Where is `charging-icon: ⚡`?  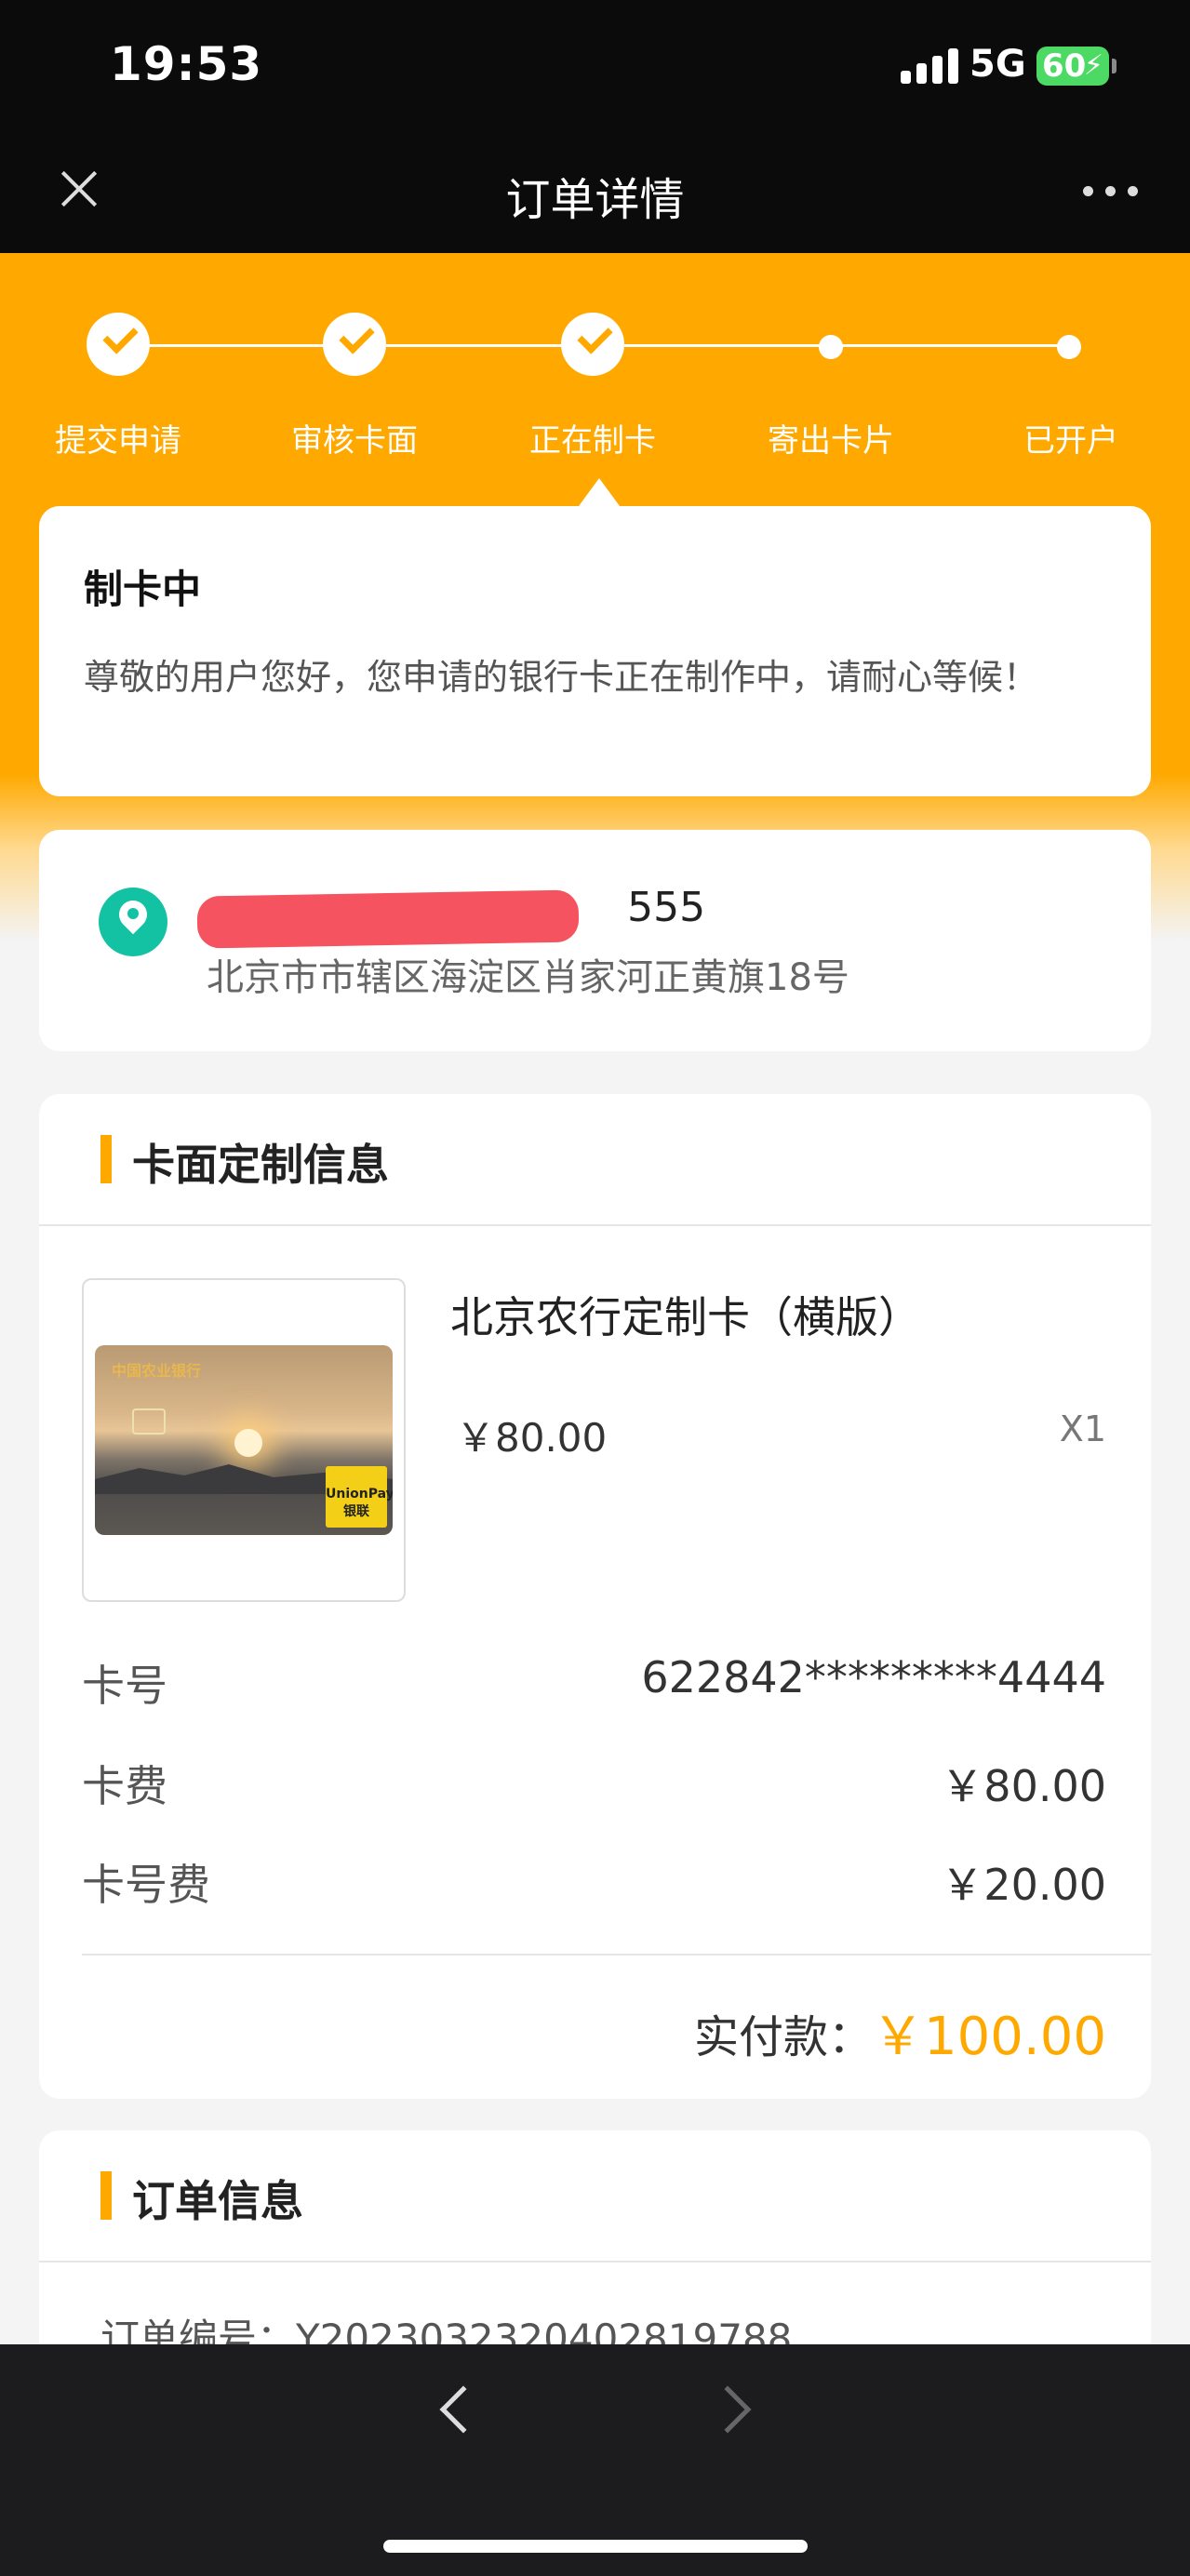 charging-icon: ⚡ is located at coordinates (1093, 65).